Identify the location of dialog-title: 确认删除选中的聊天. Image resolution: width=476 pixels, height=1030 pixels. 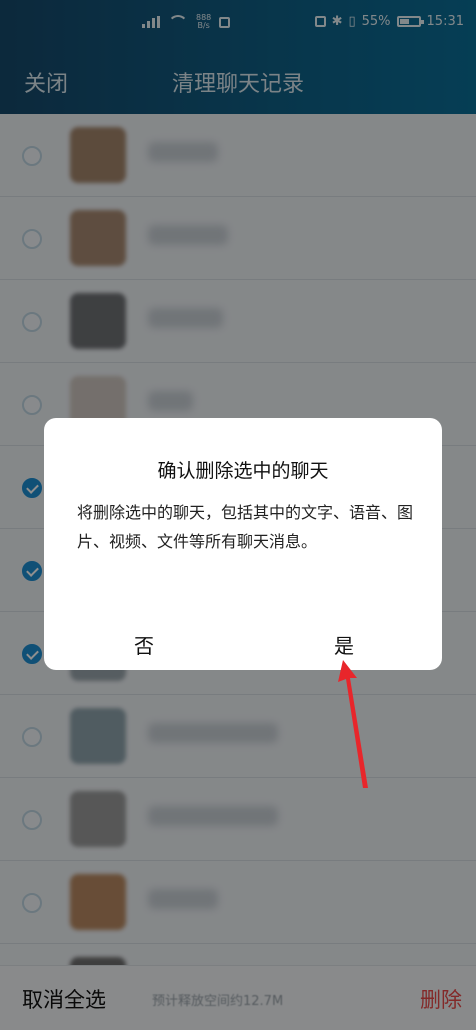
(243, 471).